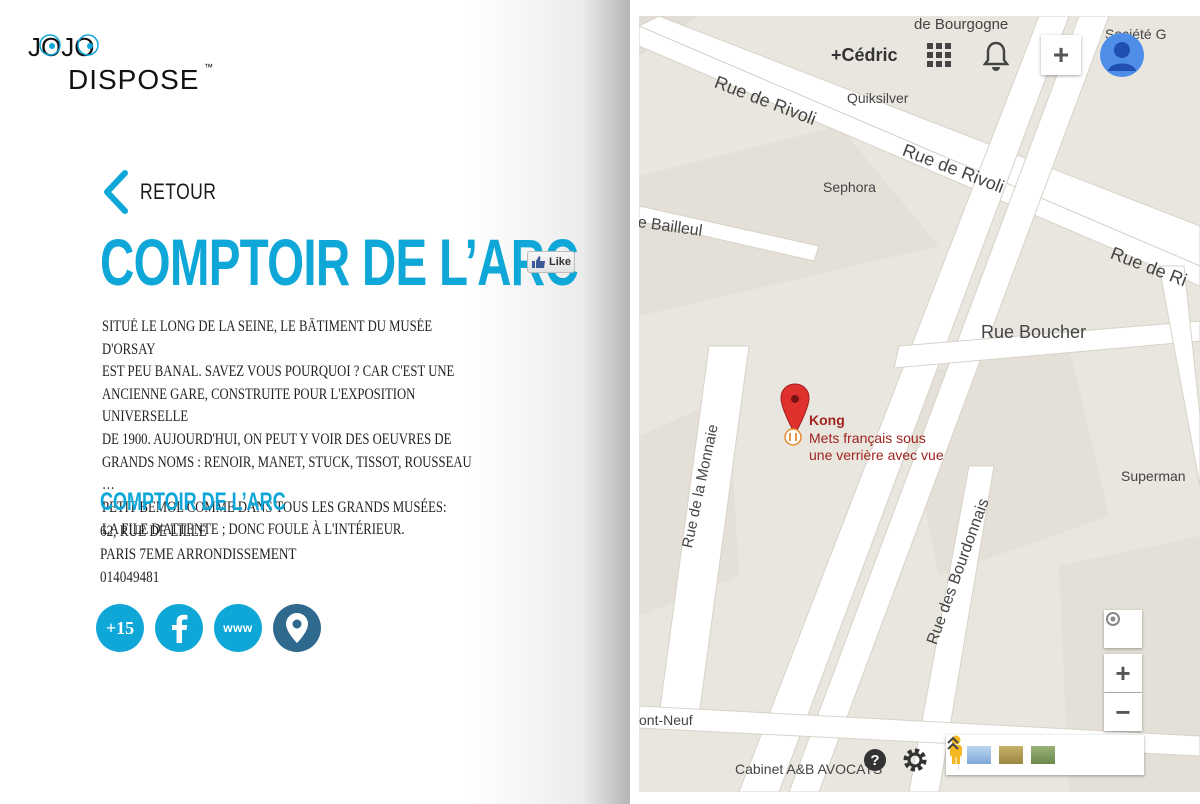  I want to click on layer-switcher, so click(1045, 755).